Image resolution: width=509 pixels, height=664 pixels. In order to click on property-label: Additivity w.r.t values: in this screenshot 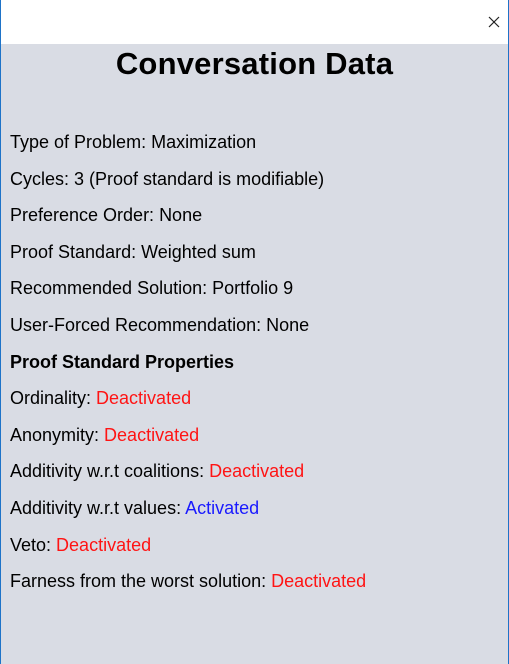, I will do `click(98, 507)`.